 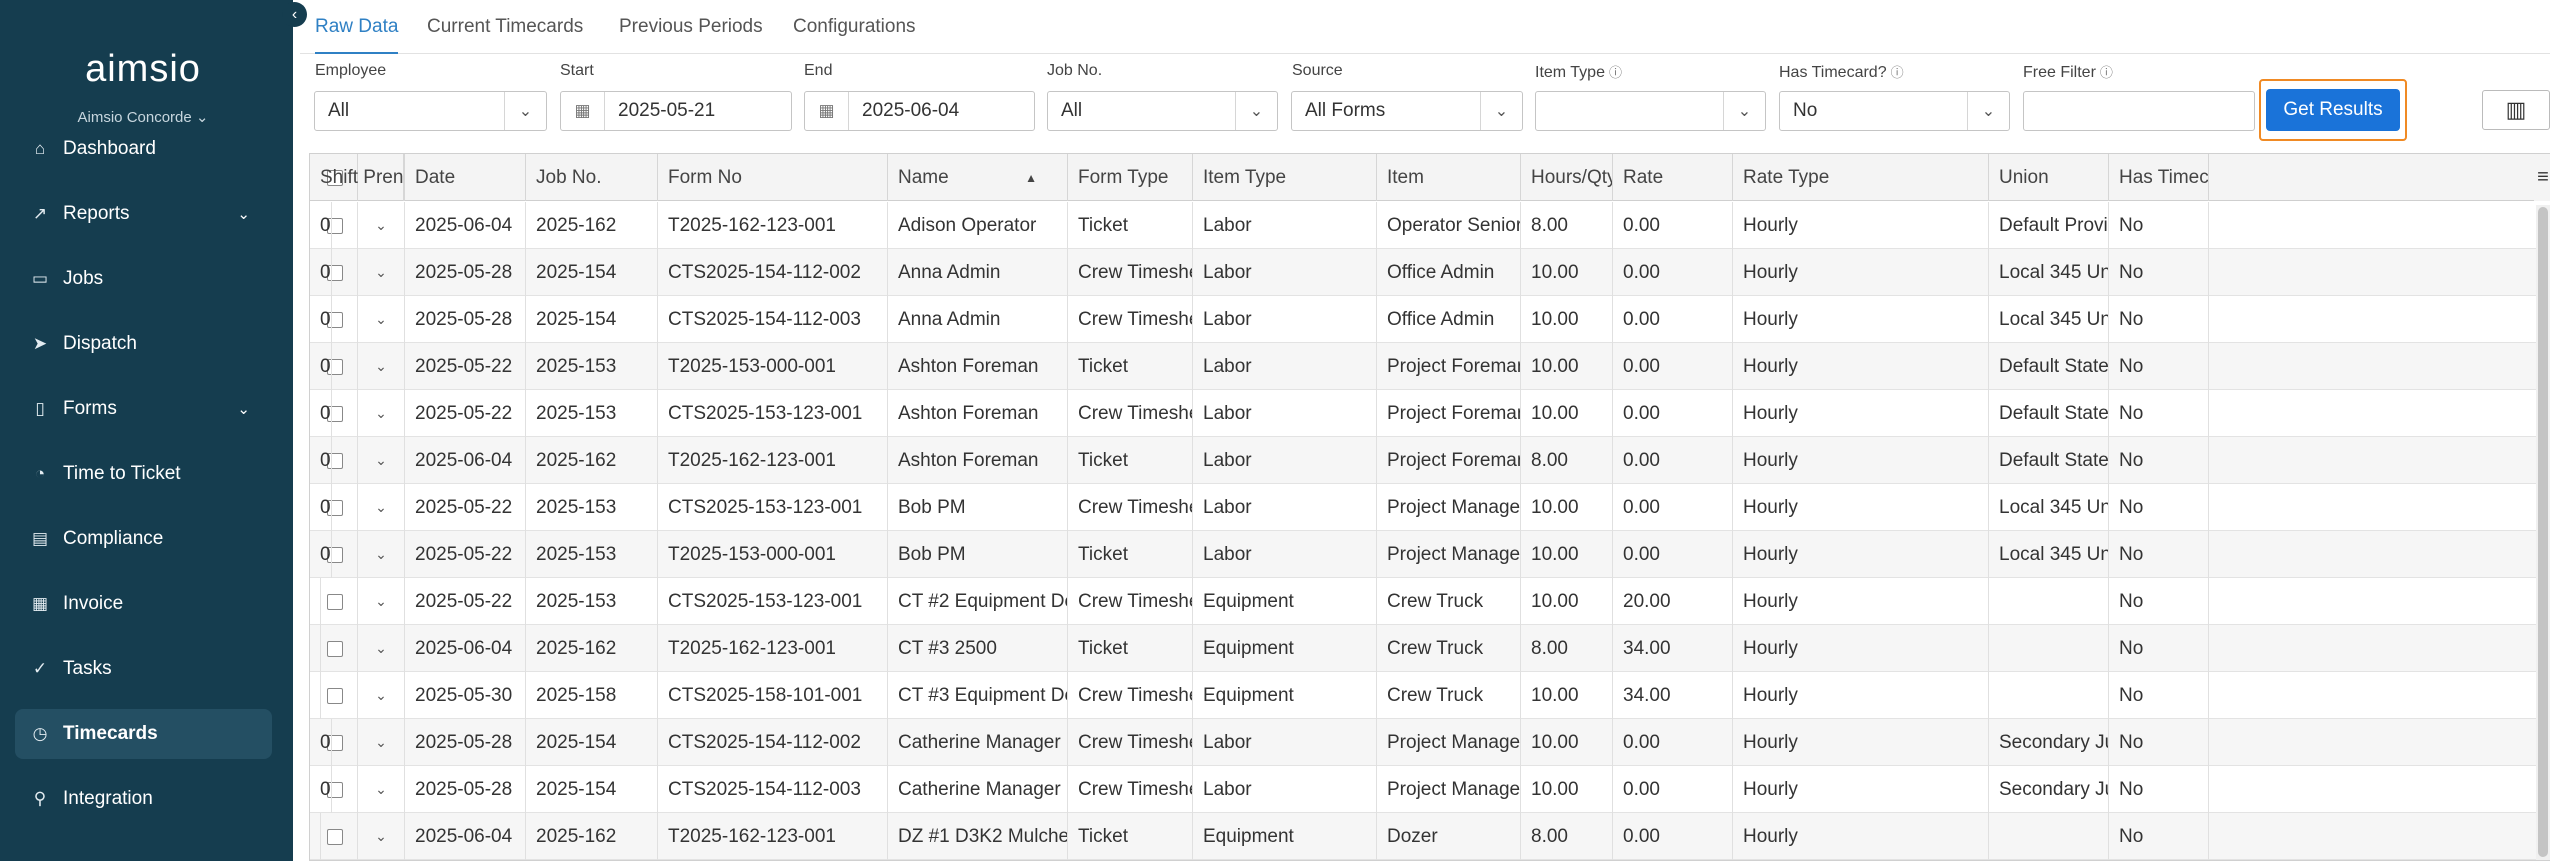 What do you see at coordinates (2049, 319) in the screenshot?
I see `table-cell: Local 345 Union` at bounding box center [2049, 319].